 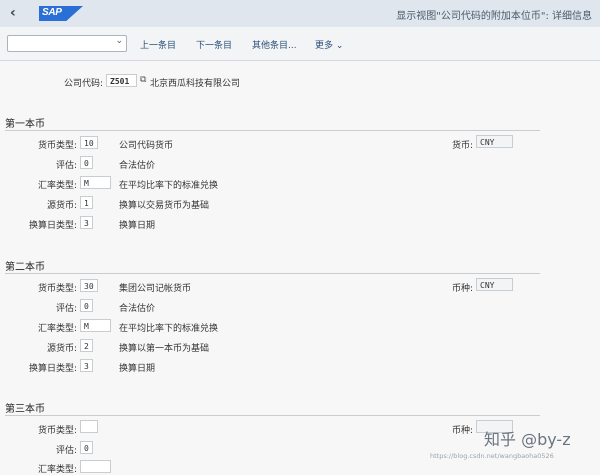 I want to click on next-entry-button: 下一条目, so click(x=214, y=44).